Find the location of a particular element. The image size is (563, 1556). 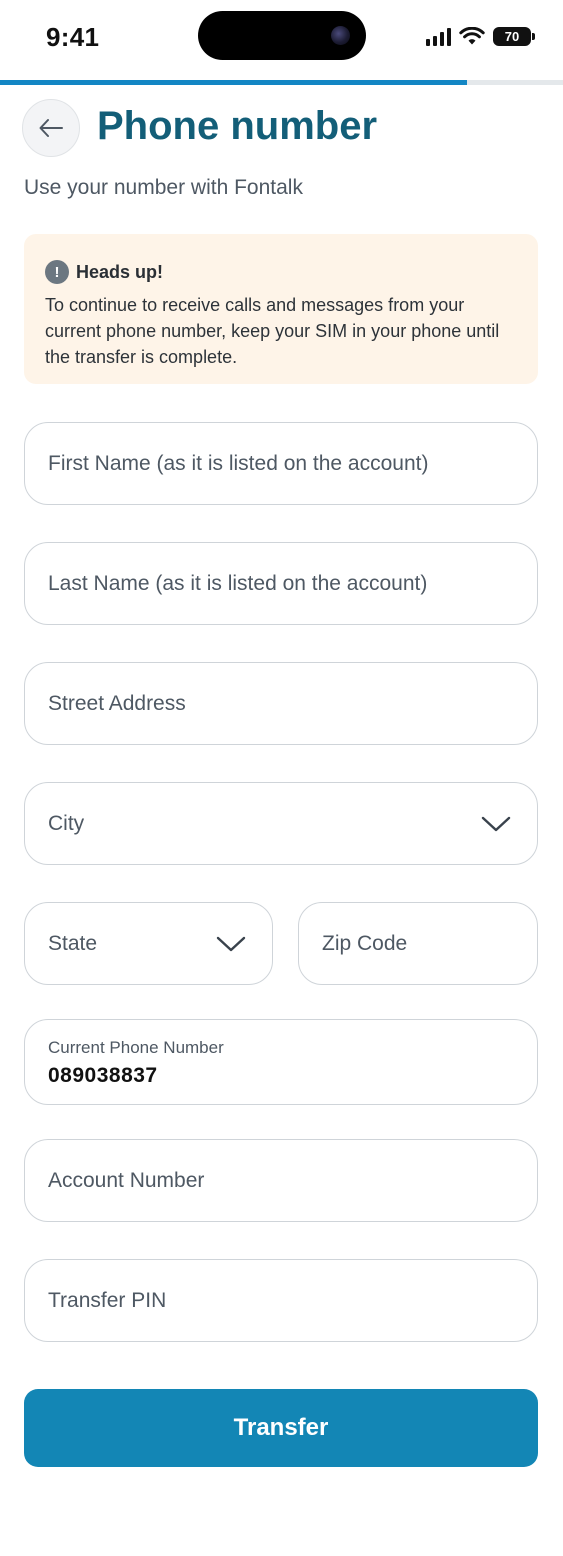

progress-bar is located at coordinates (281, 82).